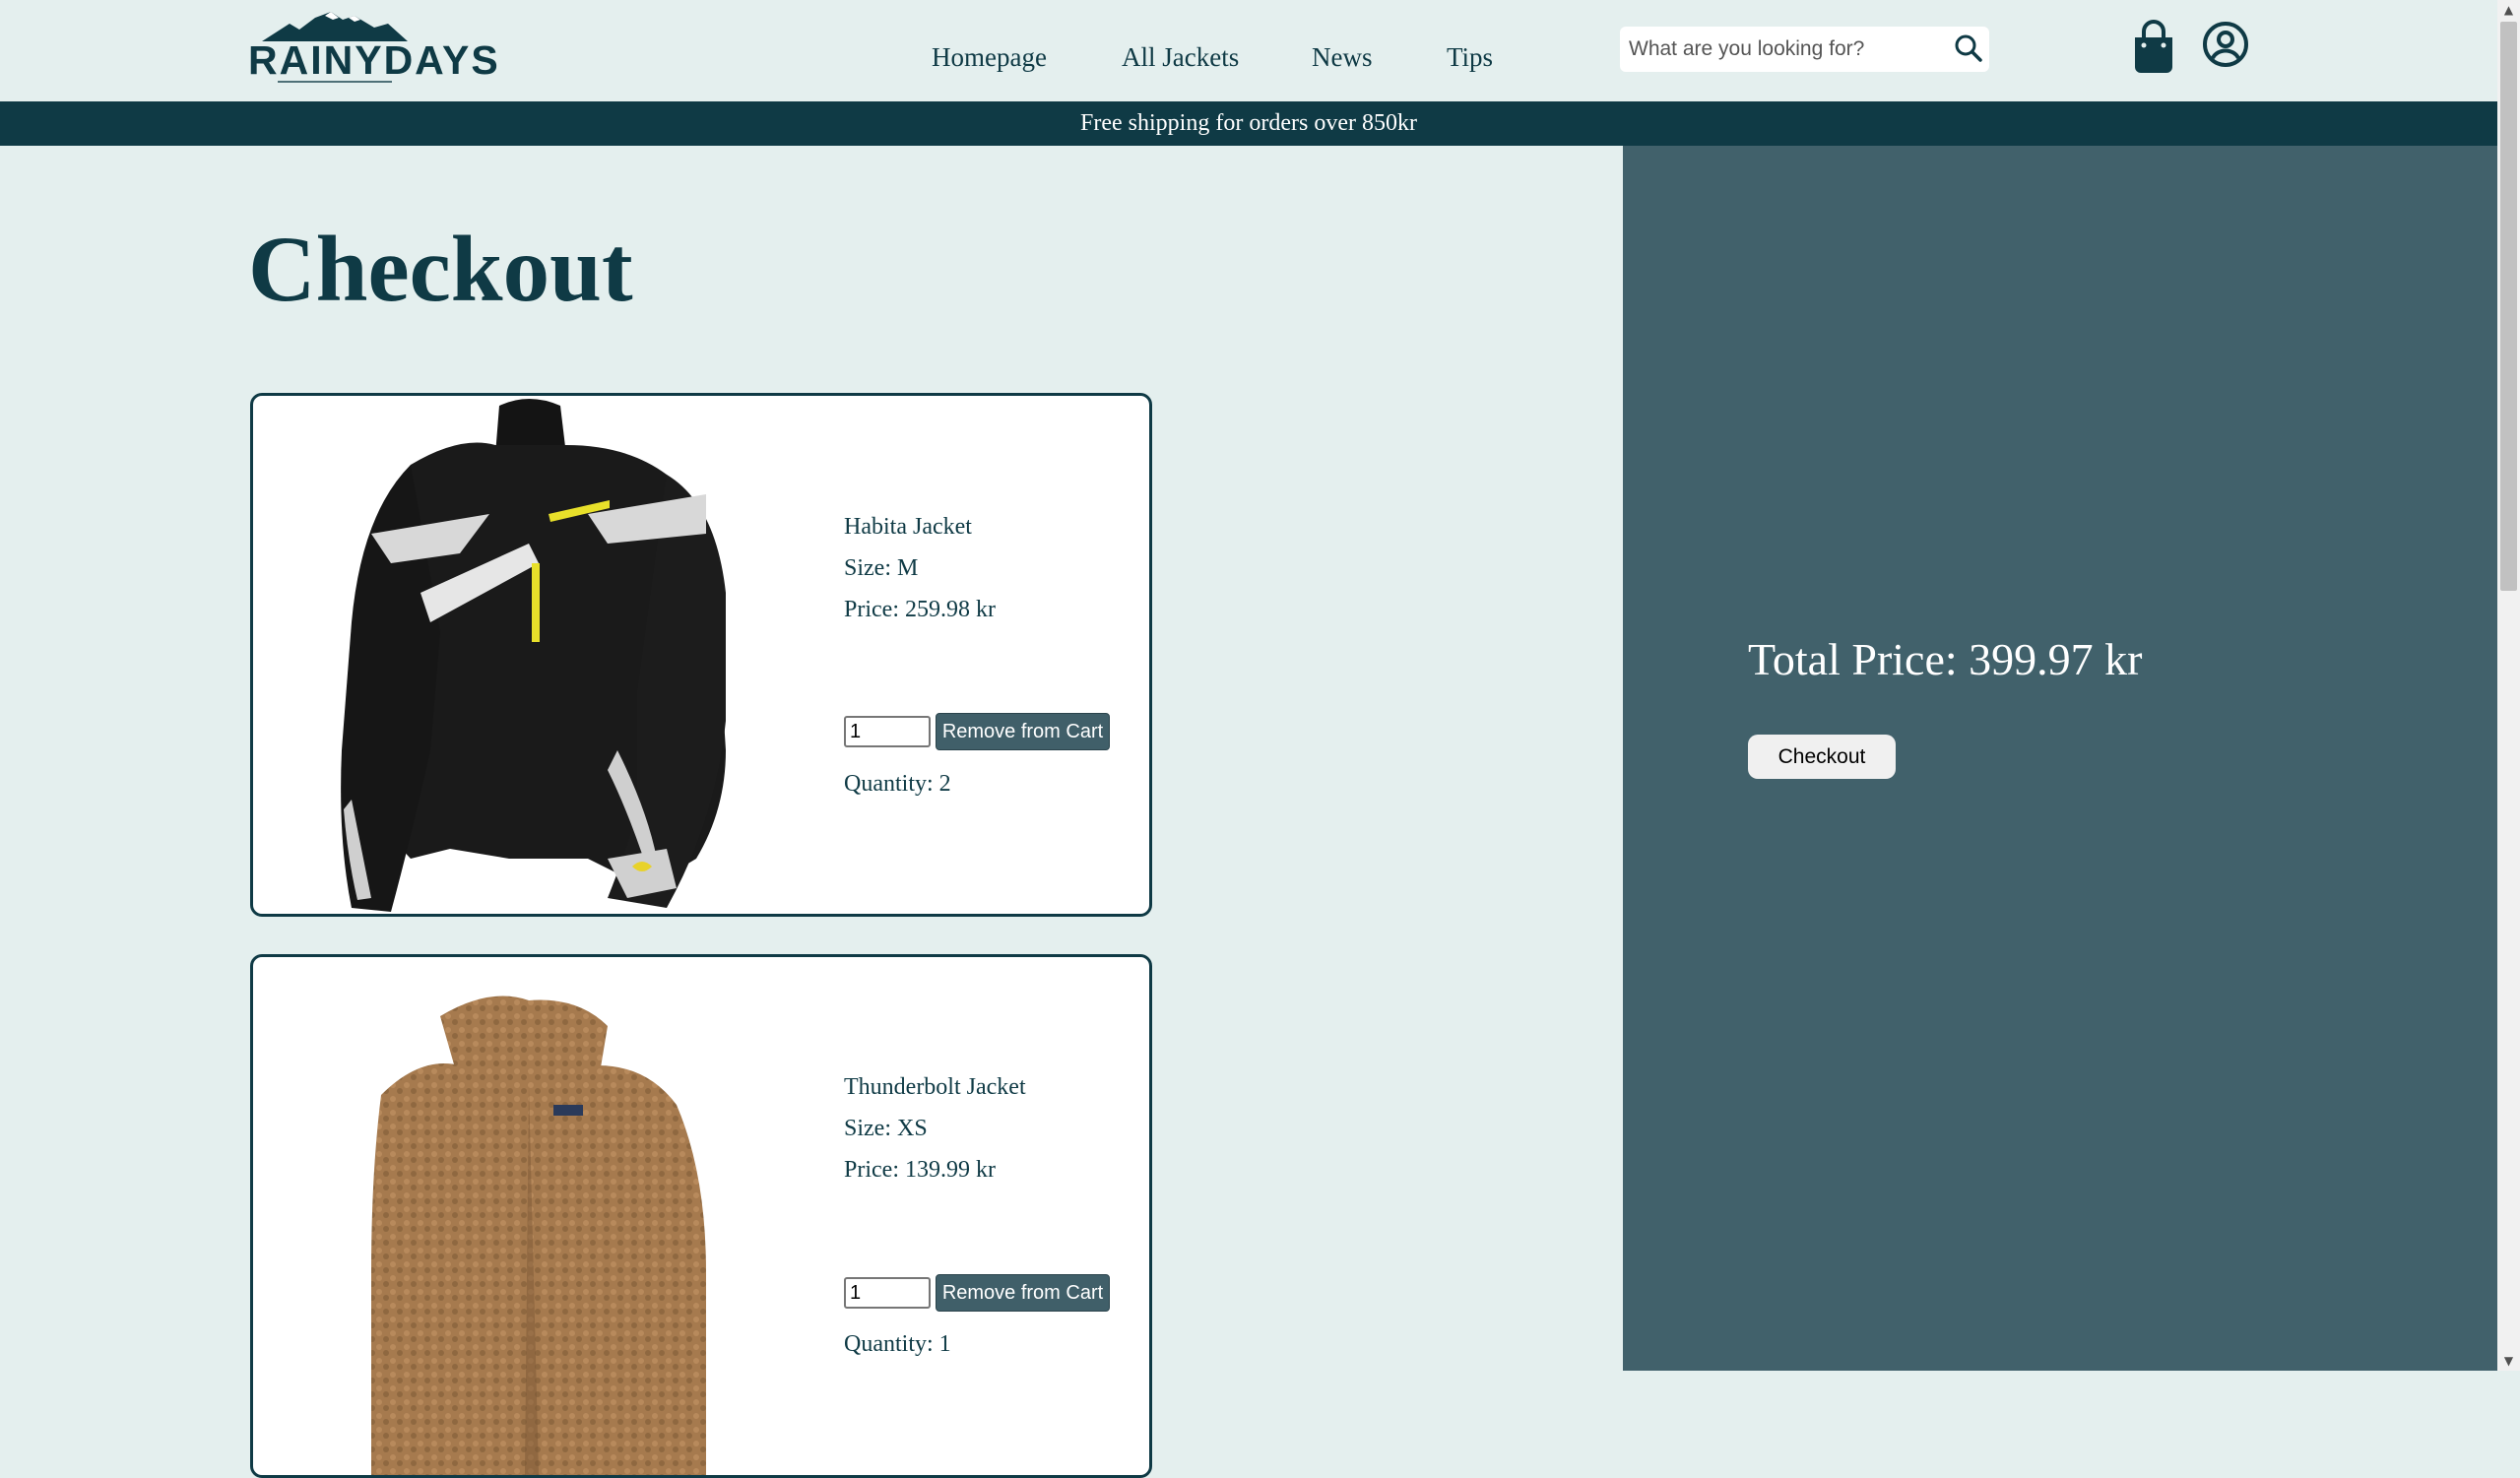 The width and height of the screenshot is (2520, 1478). Describe the element at coordinates (881, 568) in the screenshot. I see `item-size: Size: M` at that location.